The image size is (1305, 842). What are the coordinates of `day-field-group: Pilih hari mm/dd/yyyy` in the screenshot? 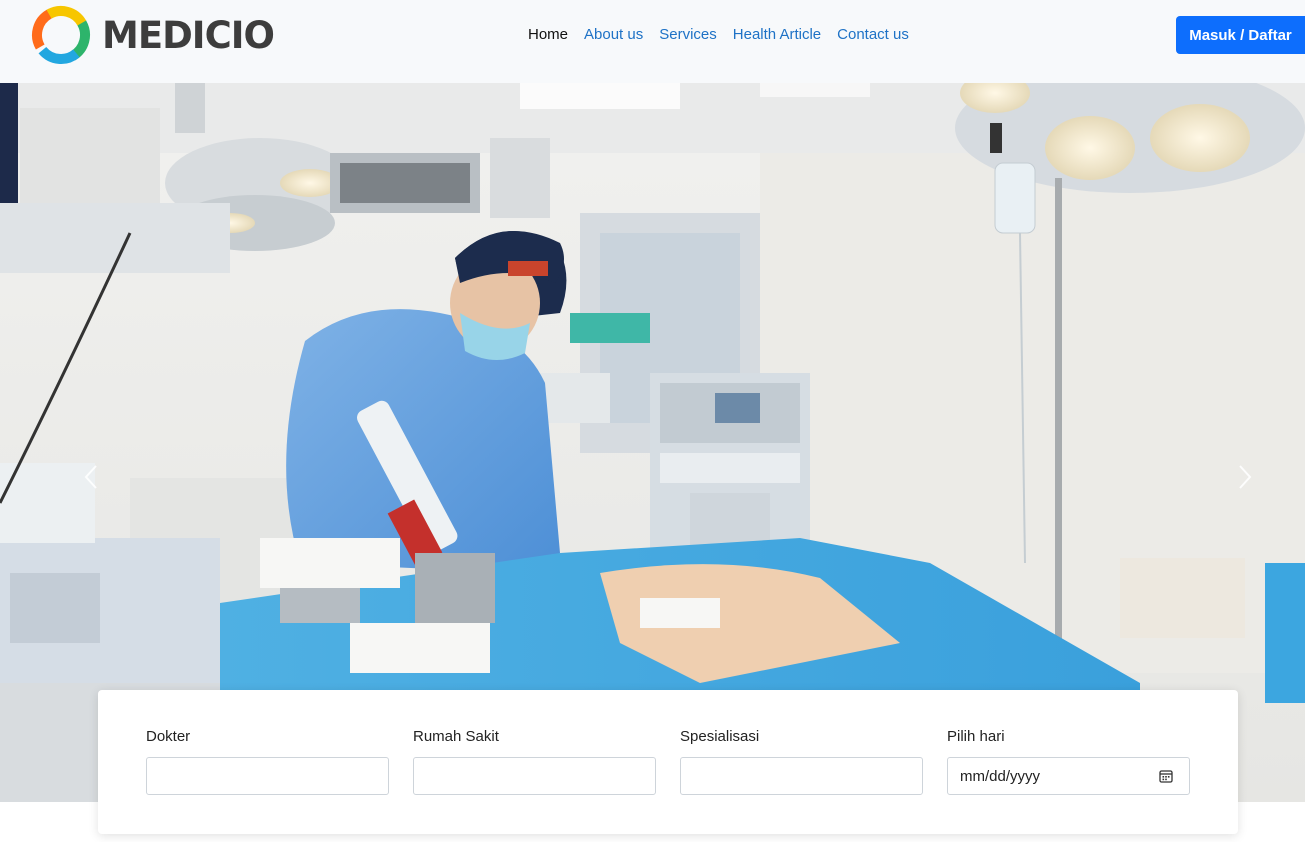 It's located at (1068, 761).